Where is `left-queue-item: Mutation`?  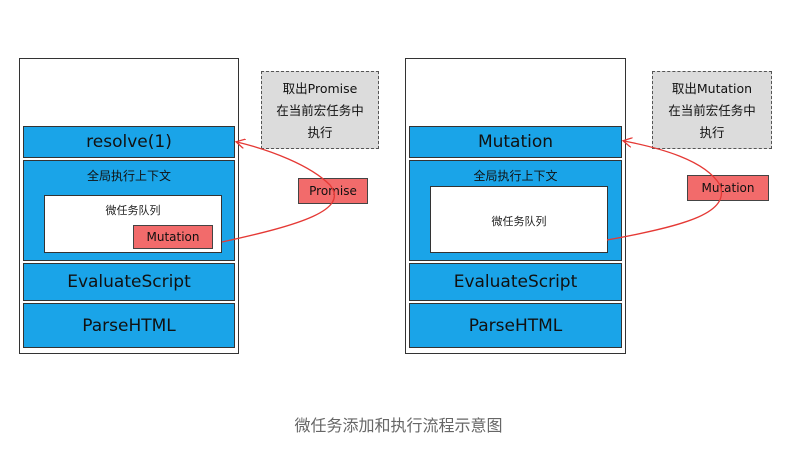
left-queue-item: Mutation is located at coordinates (173, 237).